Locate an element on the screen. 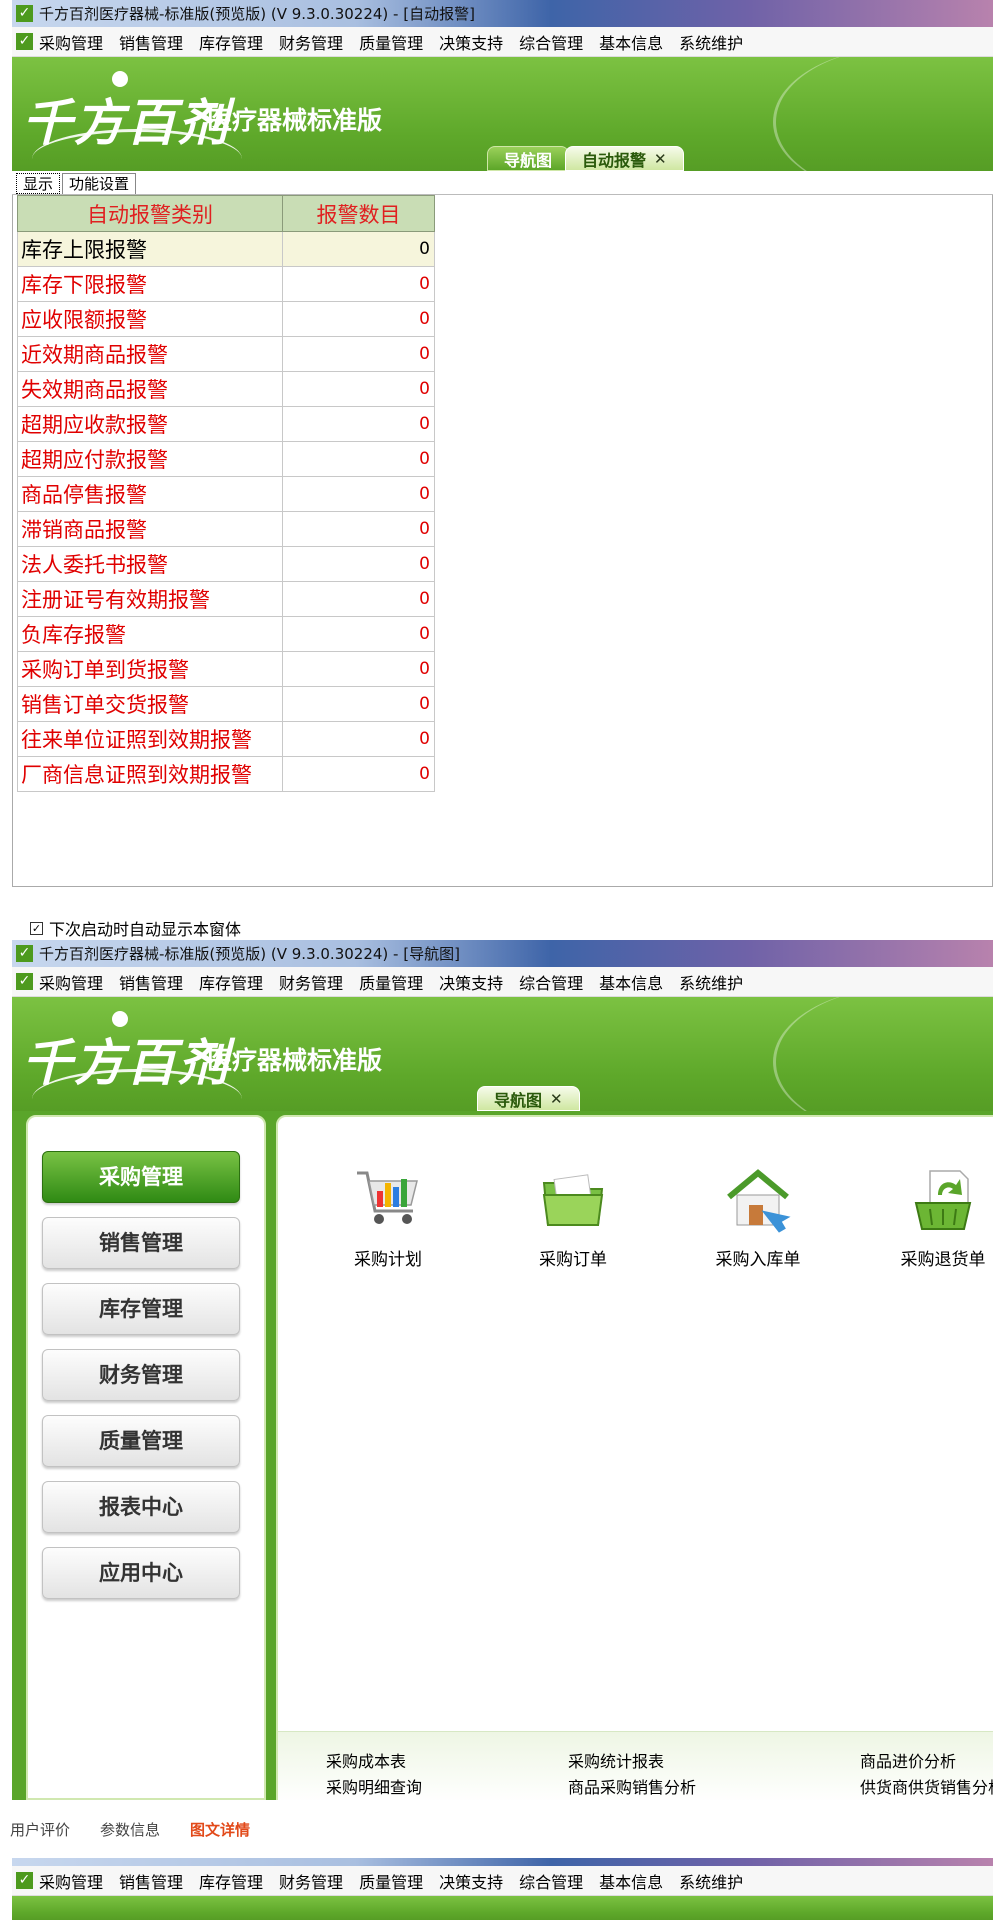  table-row: 应收限额报警 0 is located at coordinates (226, 319).